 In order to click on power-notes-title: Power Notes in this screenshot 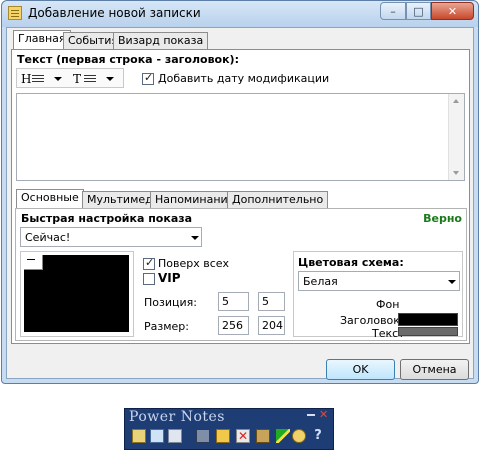, I will do `click(177, 417)`.